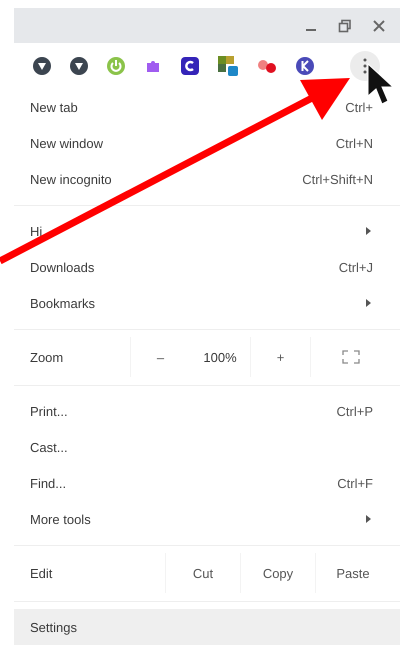  What do you see at coordinates (280, 357) in the screenshot?
I see `zoom-in-button: +` at bounding box center [280, 357].